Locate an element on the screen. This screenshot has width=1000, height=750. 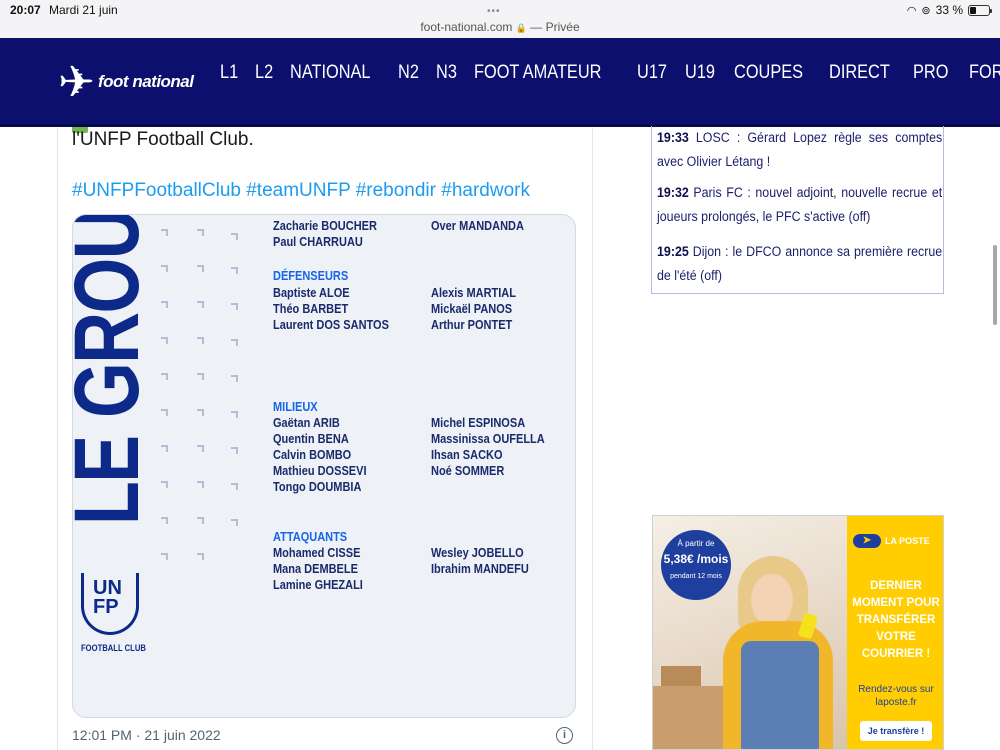
decorative-ticks is located at coordinates (202, 395).